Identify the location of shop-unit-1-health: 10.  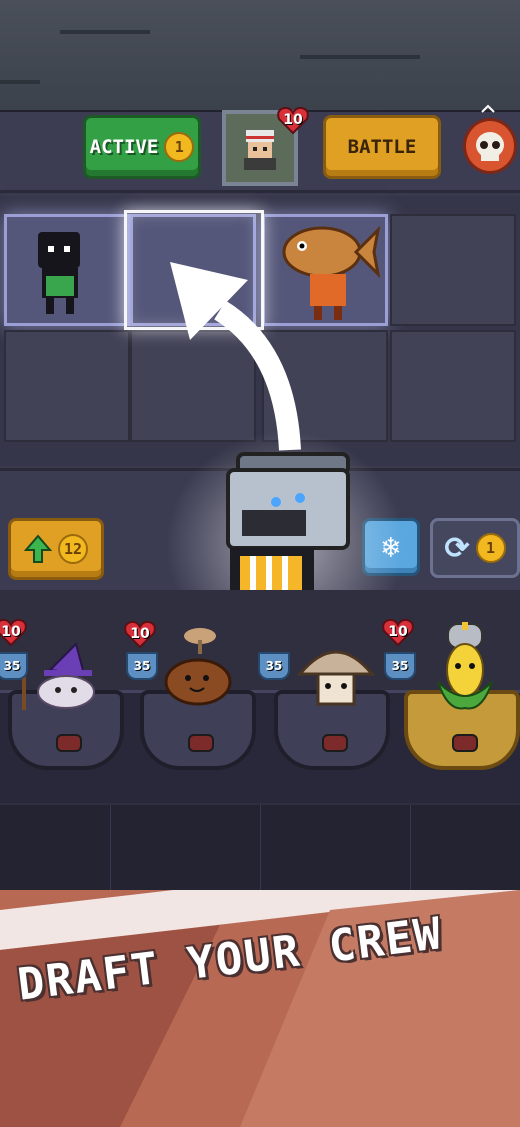
(14, 632).